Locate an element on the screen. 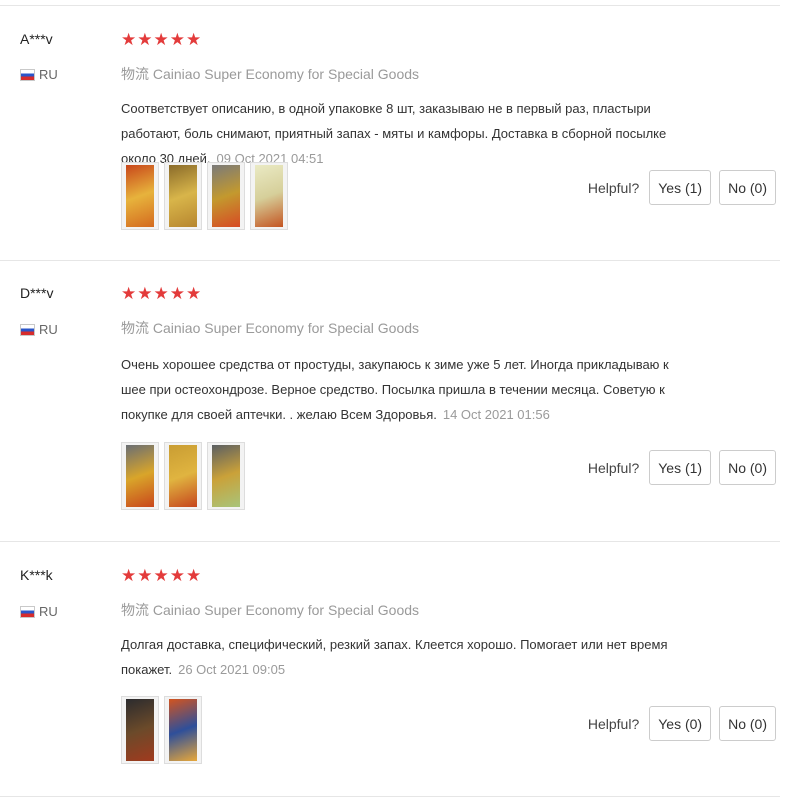  review-date: 14 Oct 2021 01:56 is located at coordinates (496, 414).